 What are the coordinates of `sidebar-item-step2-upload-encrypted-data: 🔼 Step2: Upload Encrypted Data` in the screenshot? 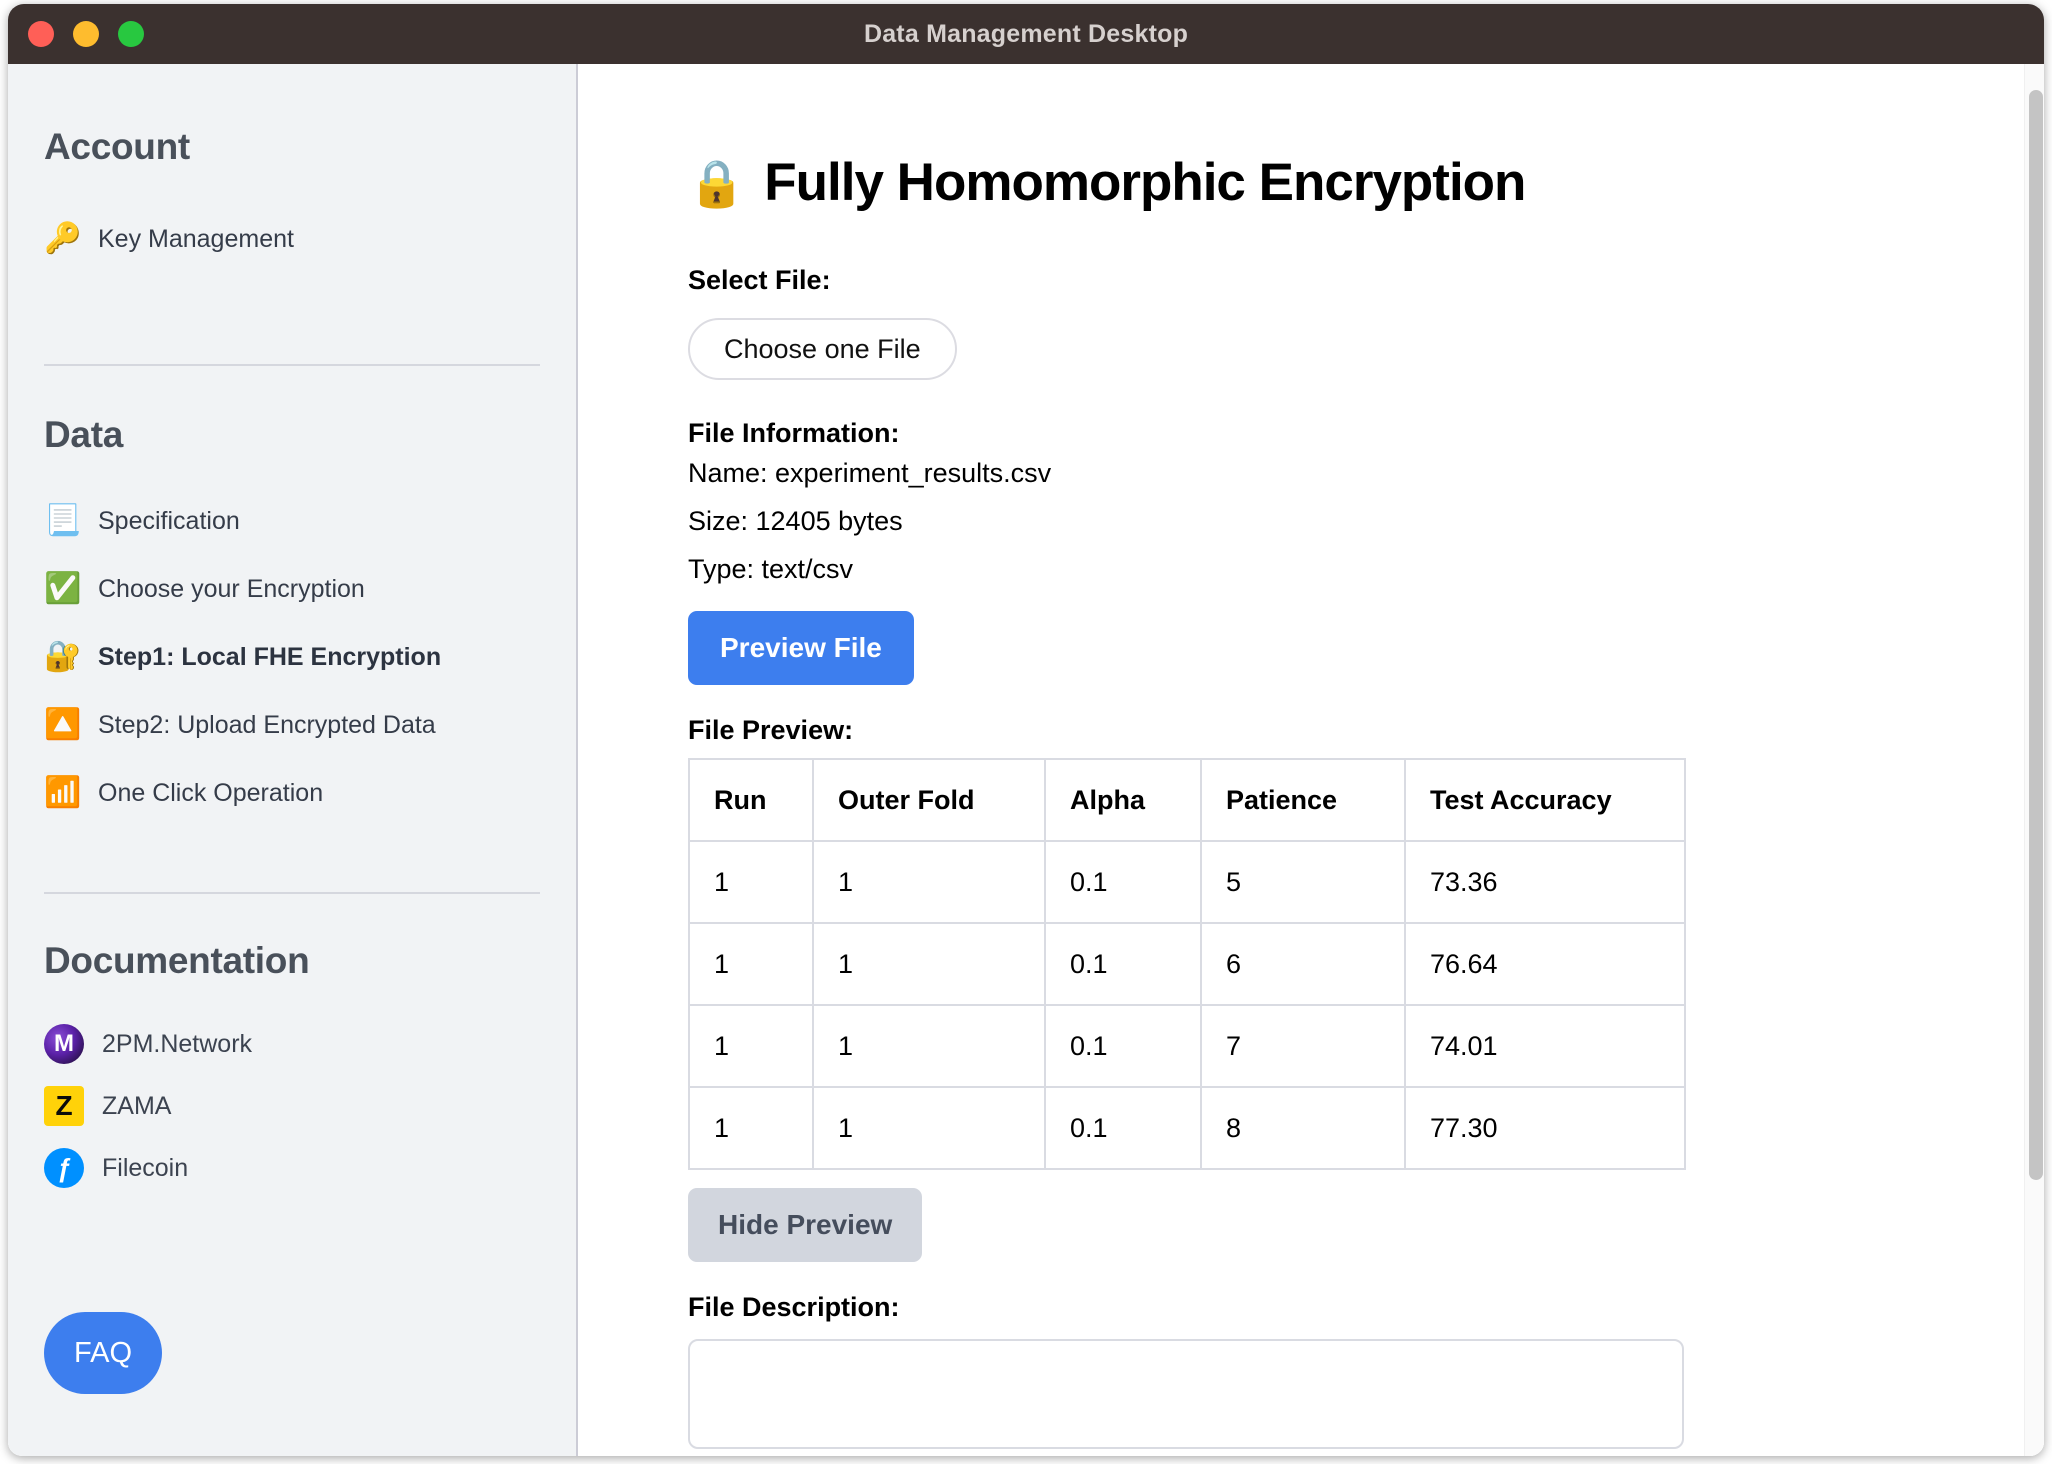 It's located at (292, 725).